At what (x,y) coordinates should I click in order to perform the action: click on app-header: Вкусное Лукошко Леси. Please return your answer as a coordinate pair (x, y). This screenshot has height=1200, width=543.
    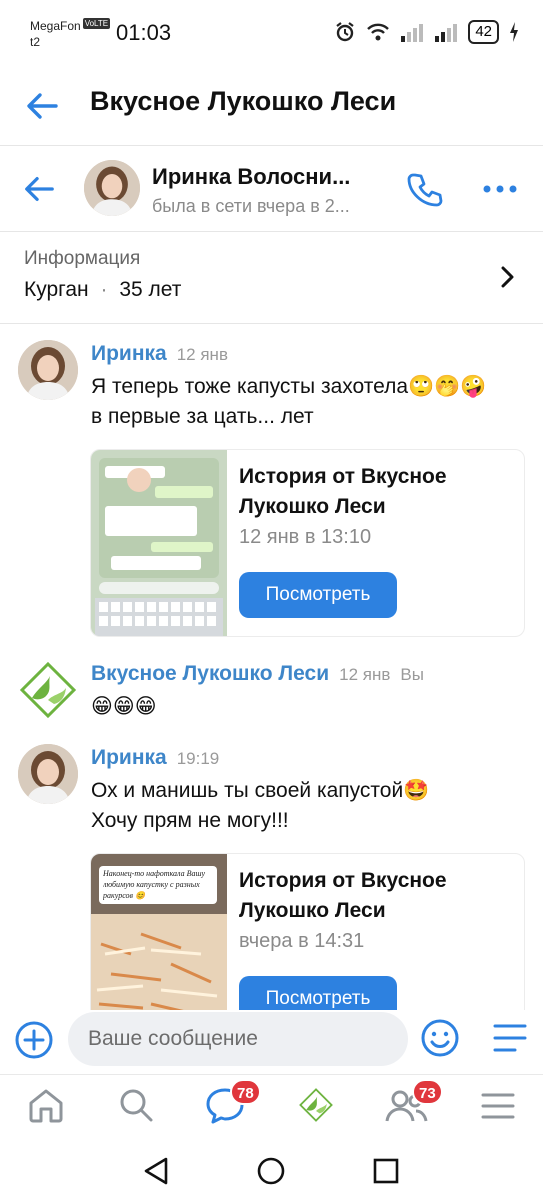
    Looking at the image, I should click on (271, 108).